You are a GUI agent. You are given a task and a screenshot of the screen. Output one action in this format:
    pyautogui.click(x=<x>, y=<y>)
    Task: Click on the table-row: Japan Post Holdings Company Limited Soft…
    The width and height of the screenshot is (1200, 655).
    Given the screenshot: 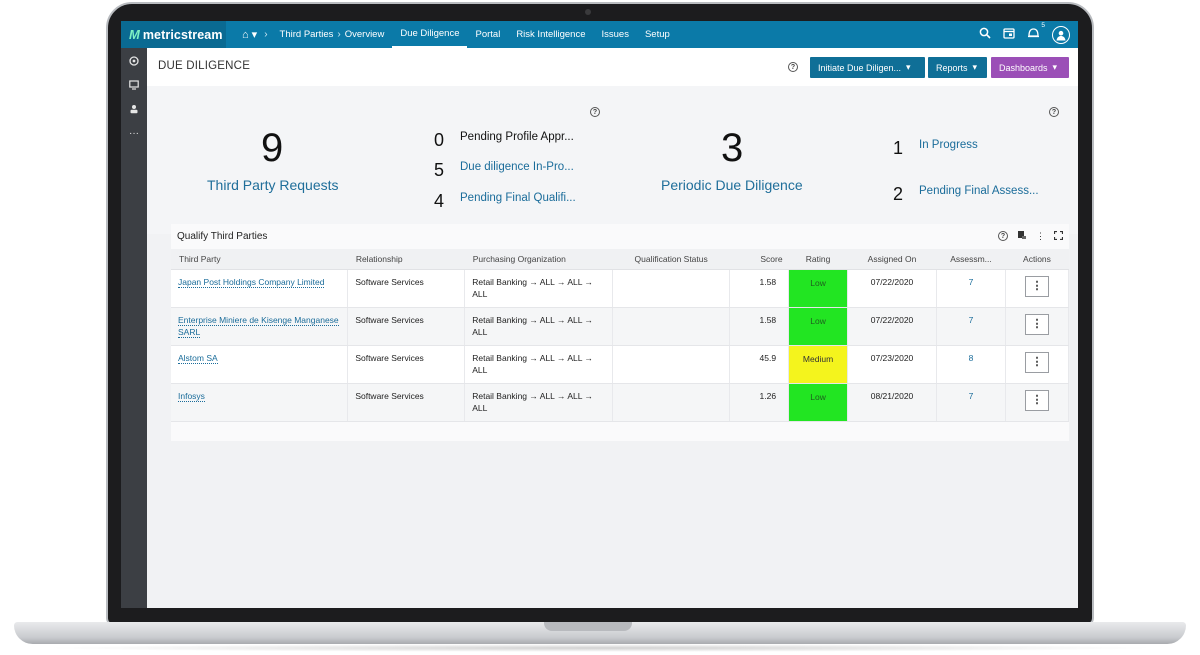 What is the action you would take?
    pyautogui.click(x=620, y=288)
    